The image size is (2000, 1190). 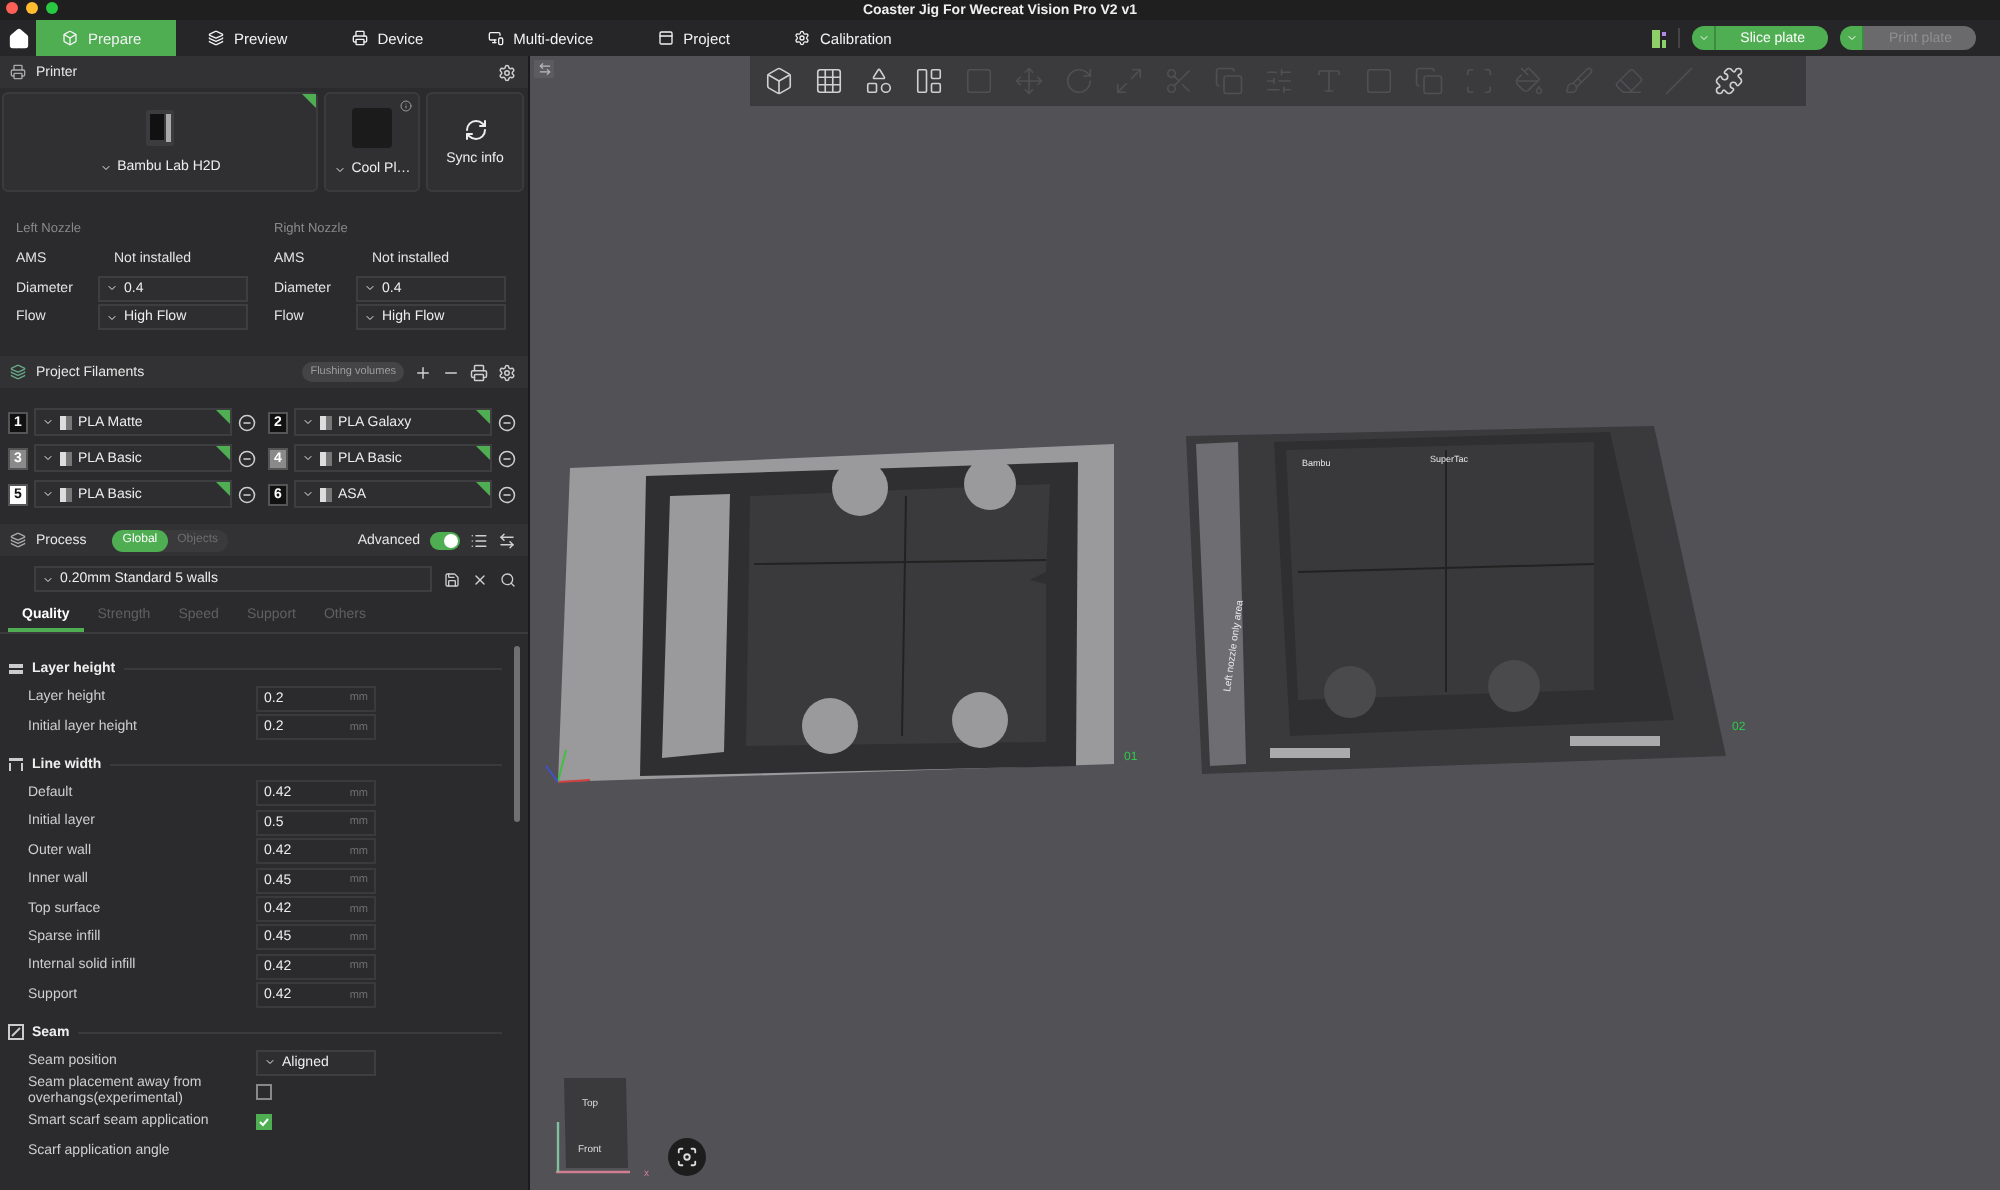 I want to click on close-button, so click(x=480, y=579).